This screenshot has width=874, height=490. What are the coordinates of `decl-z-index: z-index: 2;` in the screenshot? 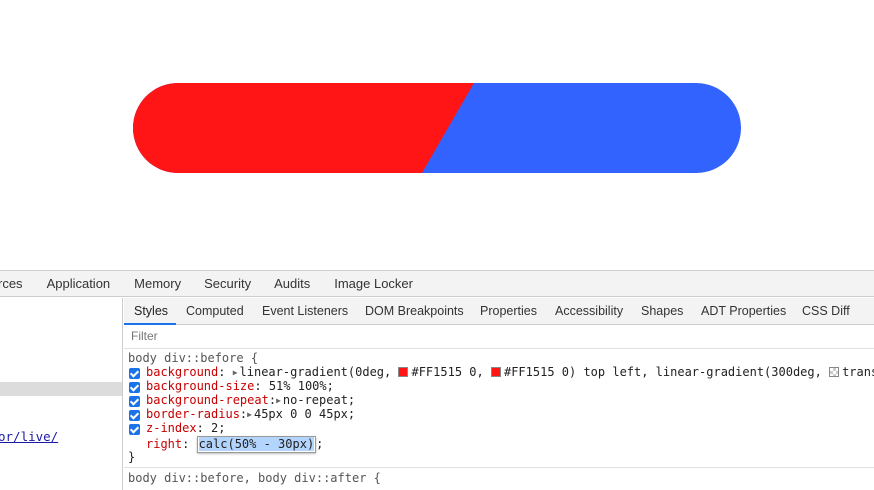 It's located at (185, 428).